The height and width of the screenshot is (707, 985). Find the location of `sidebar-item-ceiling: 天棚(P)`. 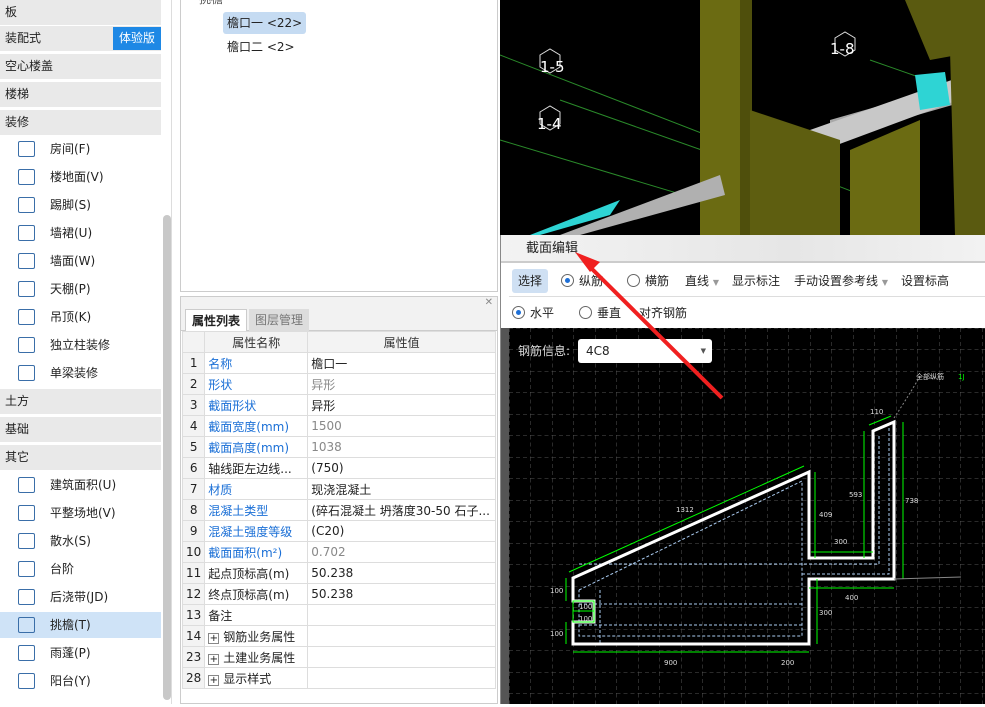

sidebar-item-ceiling: 天棚(P) is located at coordinates (80, 289).